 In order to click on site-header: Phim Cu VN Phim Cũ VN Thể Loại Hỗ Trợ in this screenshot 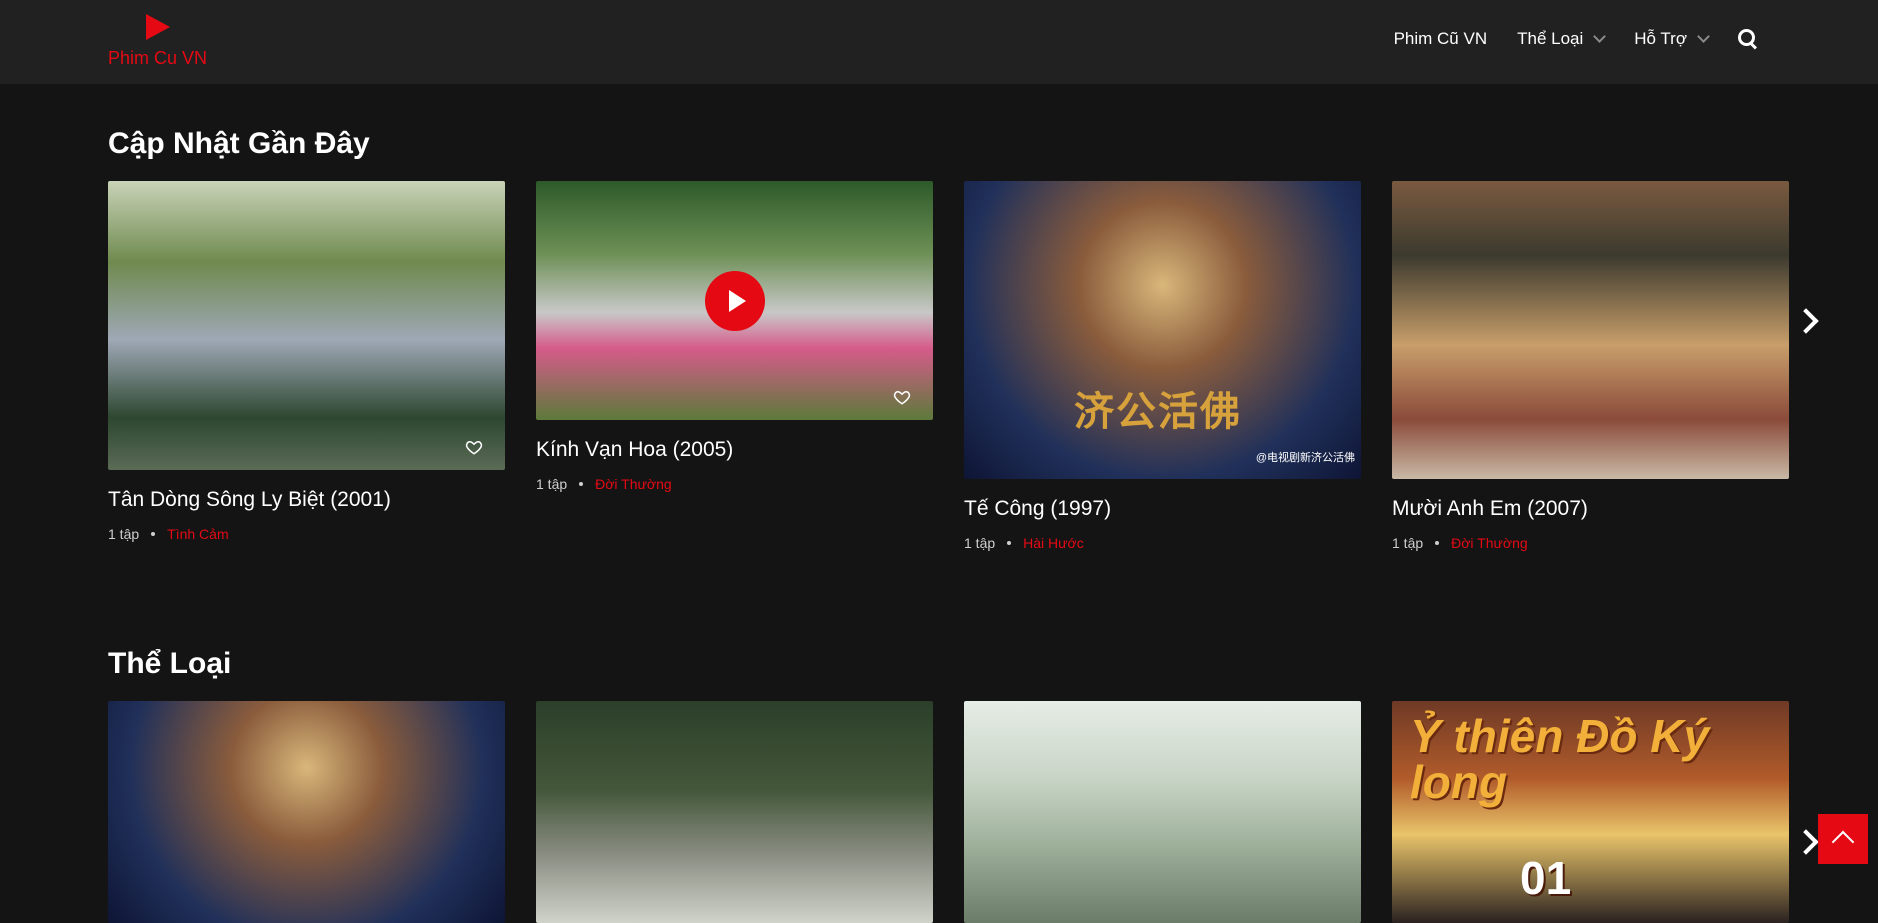, I will do `click(939, 42)`.